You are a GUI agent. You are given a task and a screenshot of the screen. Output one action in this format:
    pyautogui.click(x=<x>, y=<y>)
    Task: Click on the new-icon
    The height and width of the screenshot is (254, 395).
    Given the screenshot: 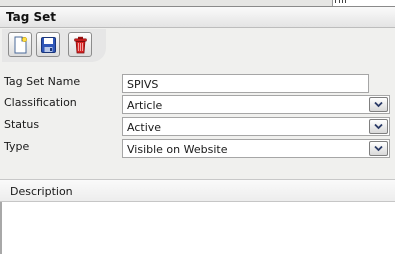 What is the action you would take?
    pyautogui.click(x=21, y=45)
    